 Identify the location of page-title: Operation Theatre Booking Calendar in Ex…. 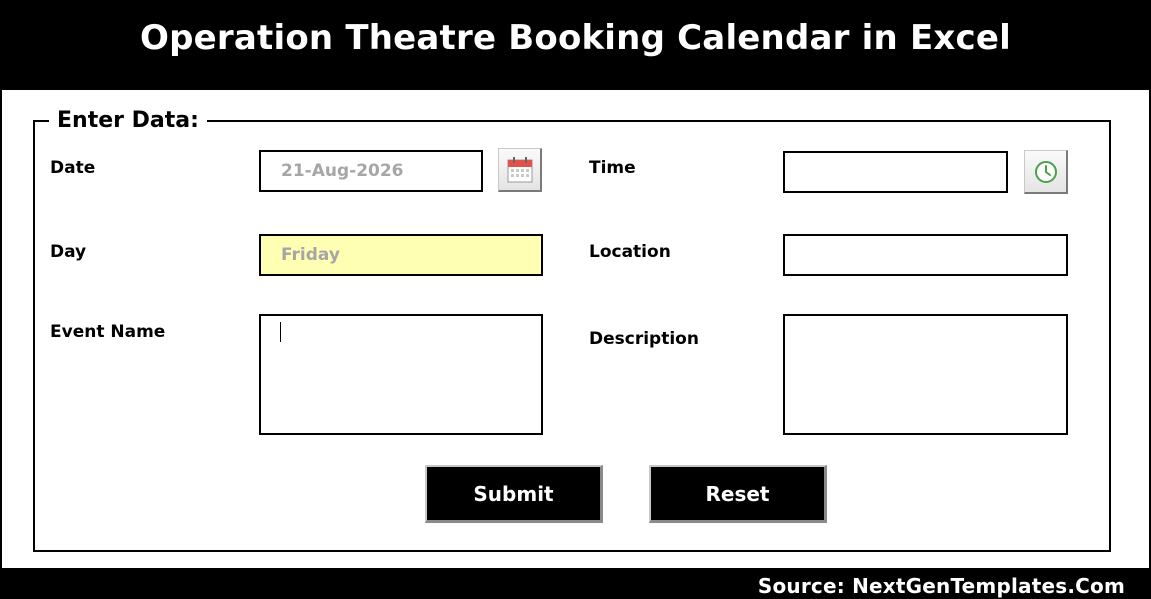
(575, 45).